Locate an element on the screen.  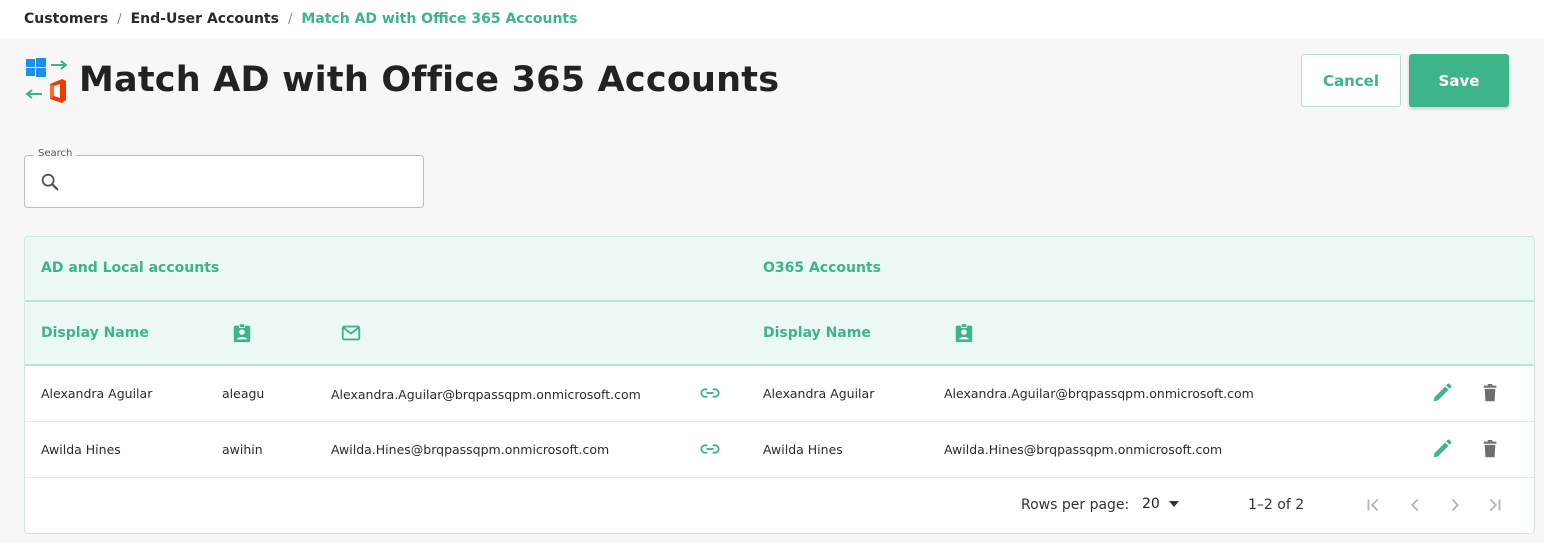
ad-email: Awilda.Hines@brqpassqpm.onmicrosoft.com is located at coordinates (470, 449).